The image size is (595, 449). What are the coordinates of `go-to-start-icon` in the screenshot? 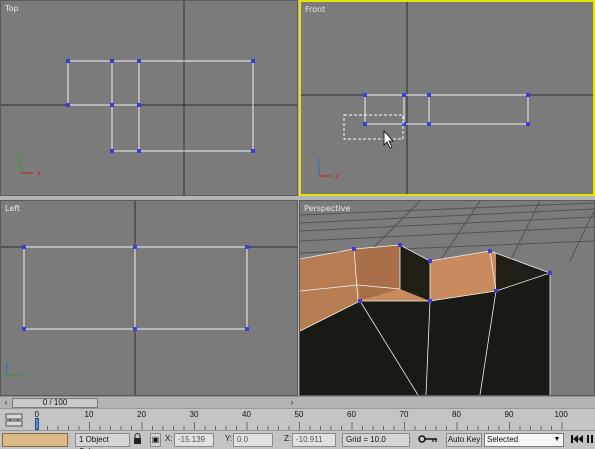 It's located at (577, 440).